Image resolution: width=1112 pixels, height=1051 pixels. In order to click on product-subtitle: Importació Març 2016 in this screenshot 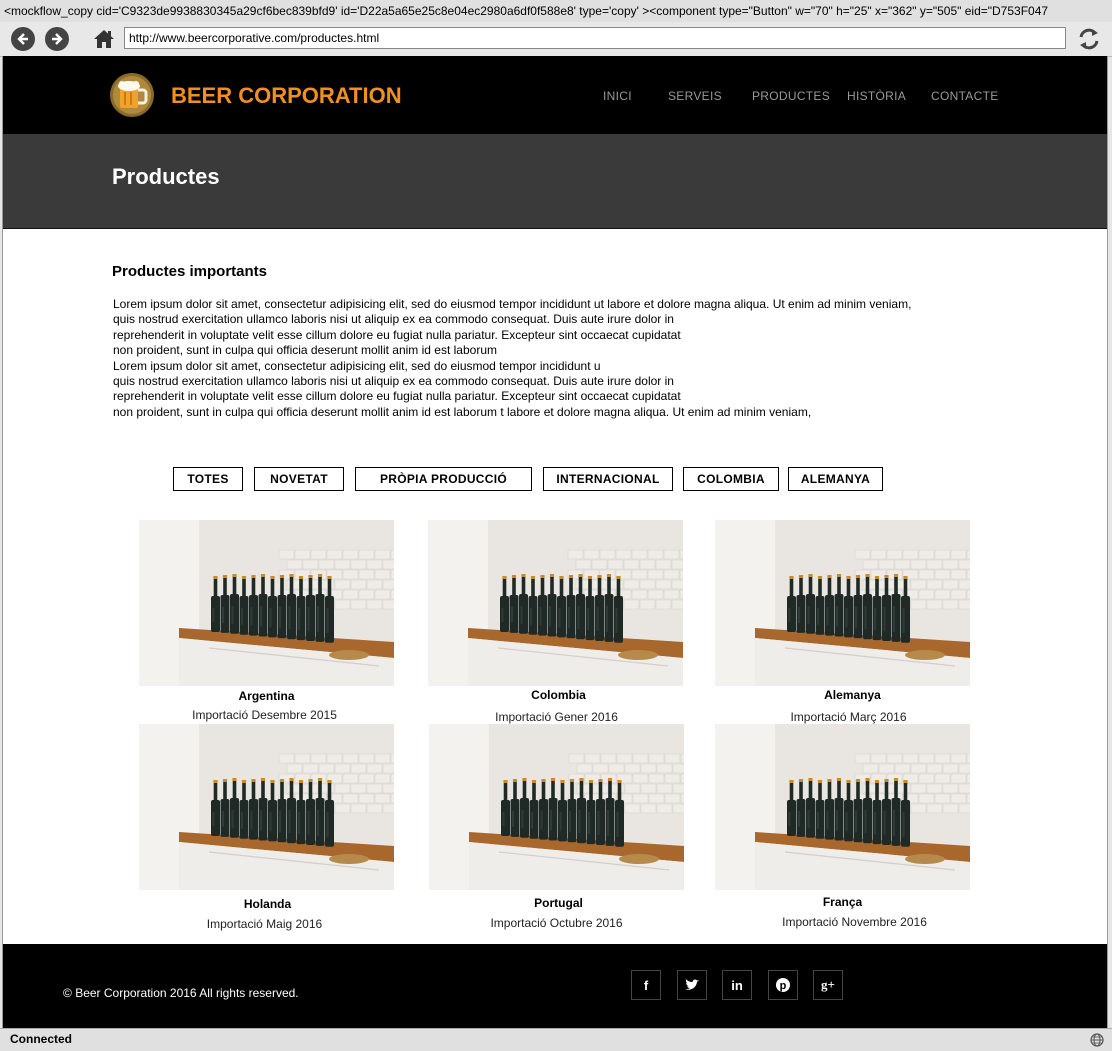, I will do `click(848, 717)`.